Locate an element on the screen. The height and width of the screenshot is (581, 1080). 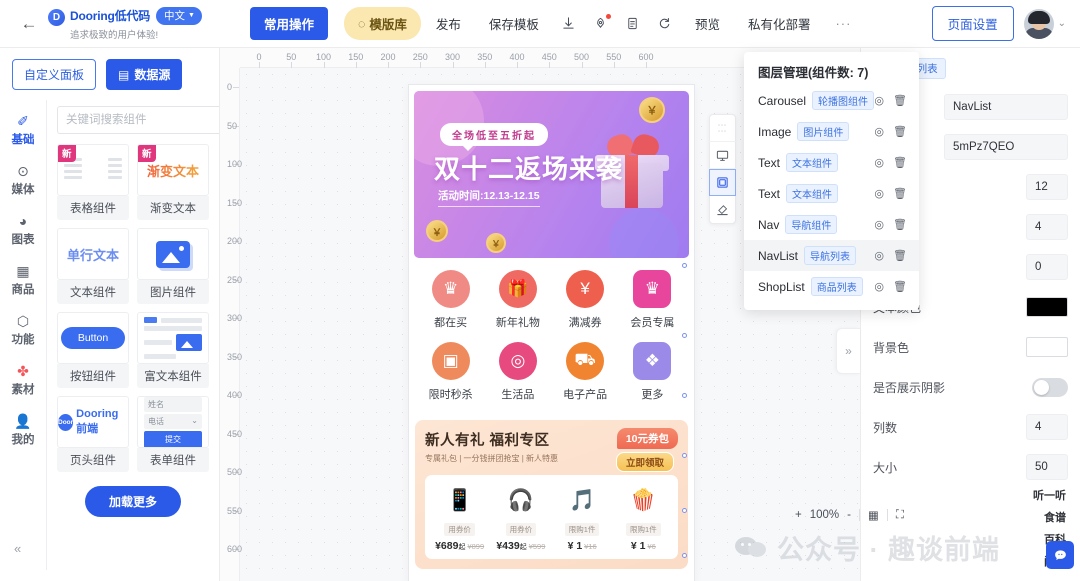
component-card-image: 图片组件 is located at coordinates (173, 266).